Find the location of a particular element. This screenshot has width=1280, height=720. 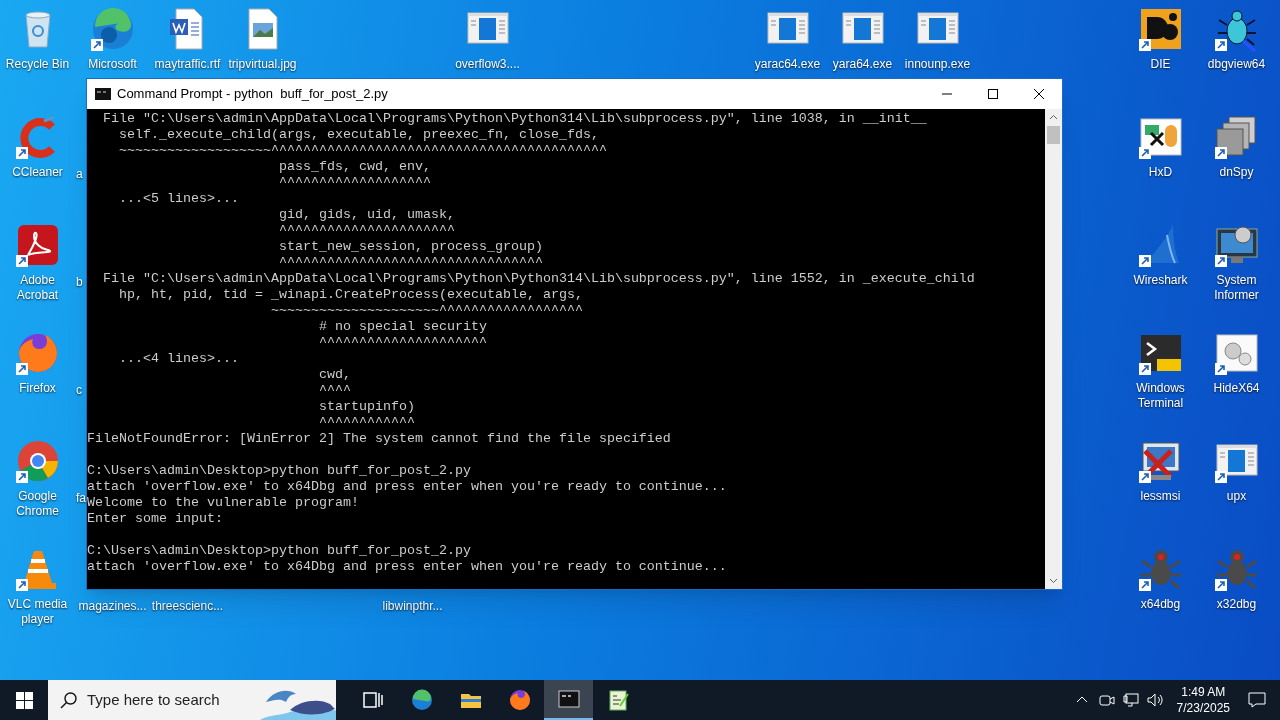

close-icon is located at coordinates (1039, 94).